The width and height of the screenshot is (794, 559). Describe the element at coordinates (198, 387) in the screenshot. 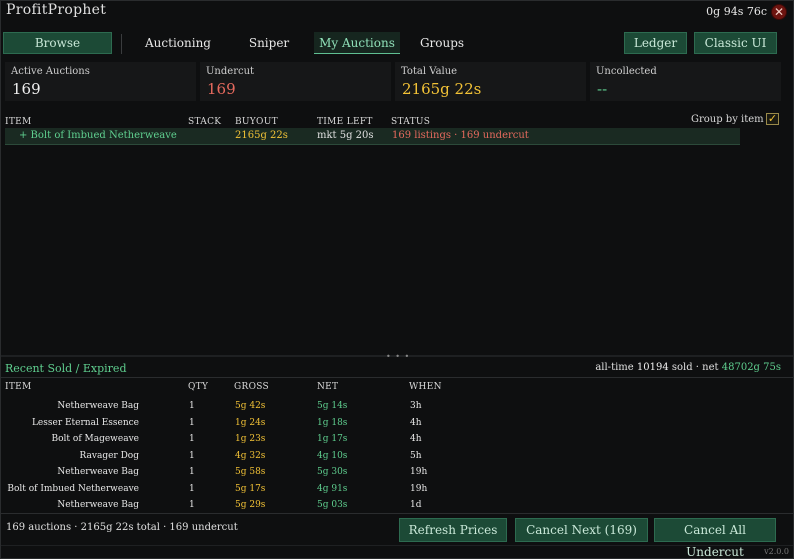

I see `column-header-qty: QTY` at that location.